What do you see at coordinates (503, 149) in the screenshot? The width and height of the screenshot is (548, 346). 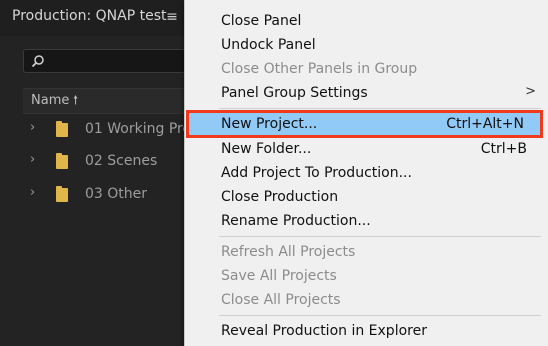 I see `menu-item-shortcut: Ctrl+B` at bounding box center [503, 149].